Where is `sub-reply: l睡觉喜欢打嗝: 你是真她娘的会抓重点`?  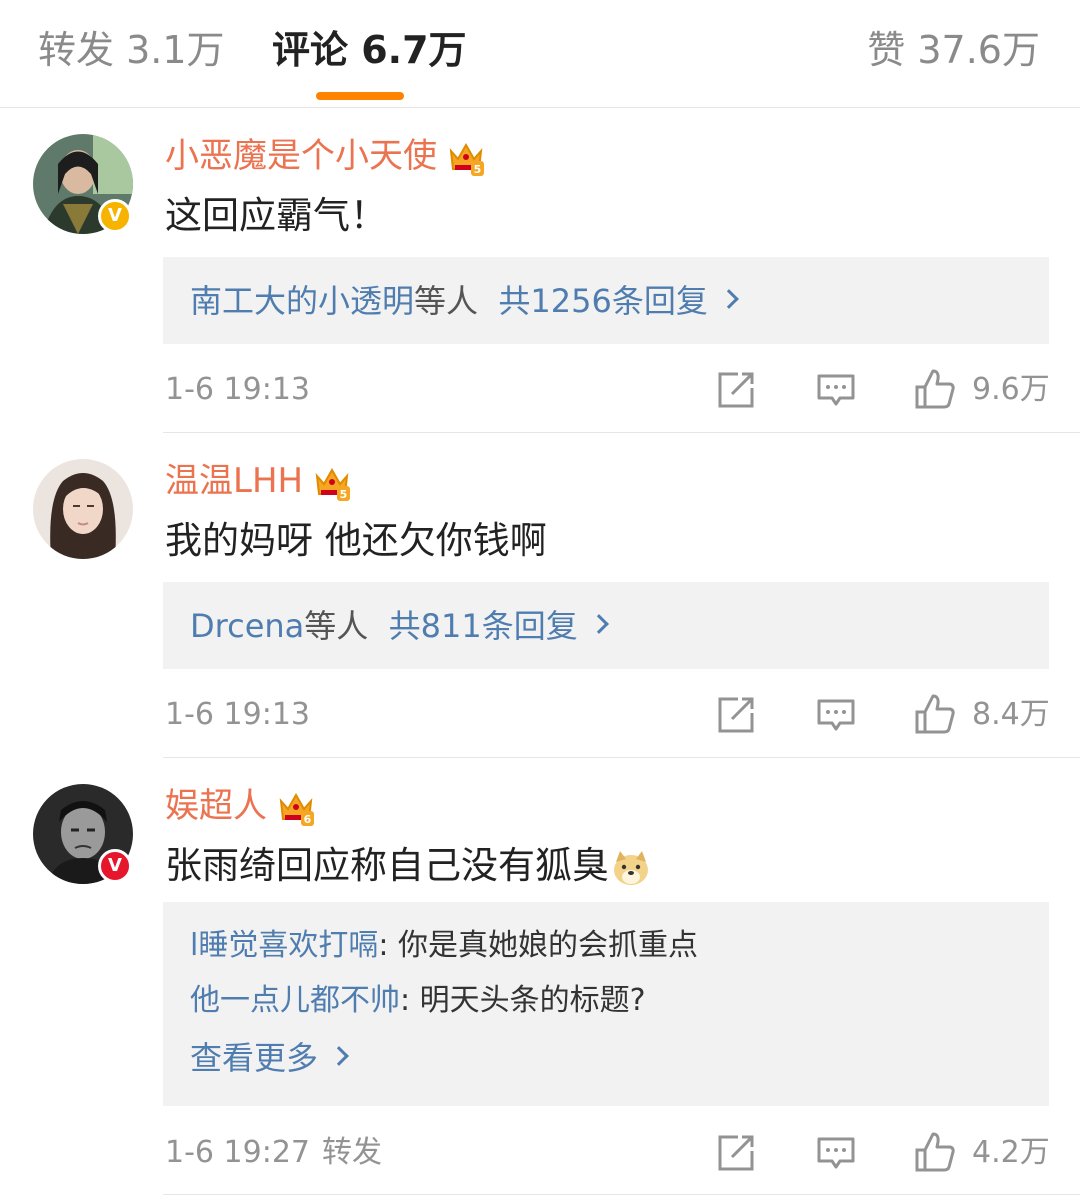
sub-reply: l睡觉喜欢打嗝: 你是真她娘的会抓重点 is located at coordinates (444, 946).